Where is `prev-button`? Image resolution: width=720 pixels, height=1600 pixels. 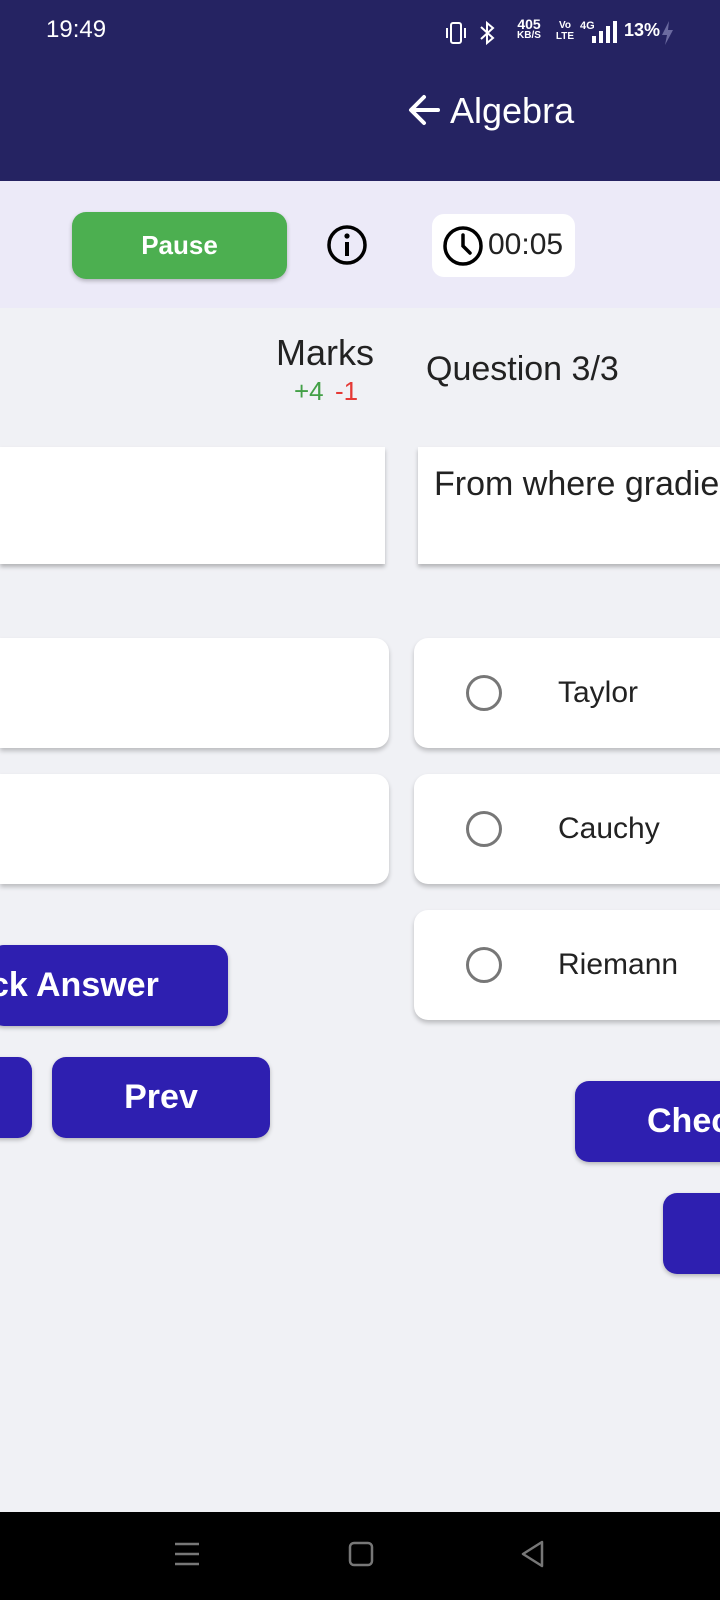 prev-button is located at coordinates (691, 1233).